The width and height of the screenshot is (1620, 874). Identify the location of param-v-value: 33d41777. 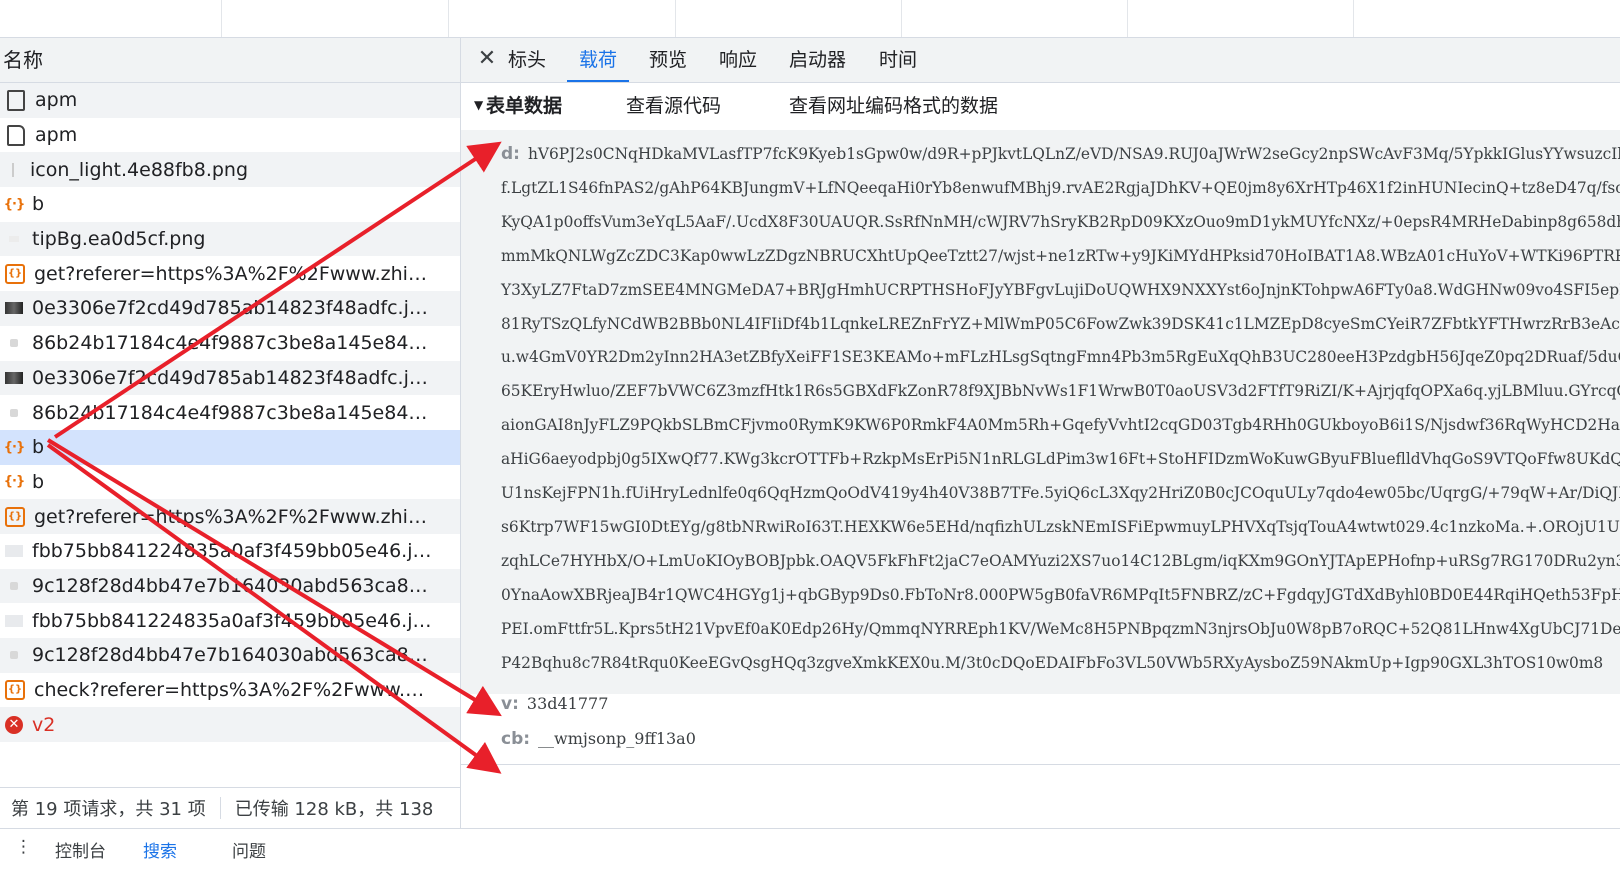
(567, 703).